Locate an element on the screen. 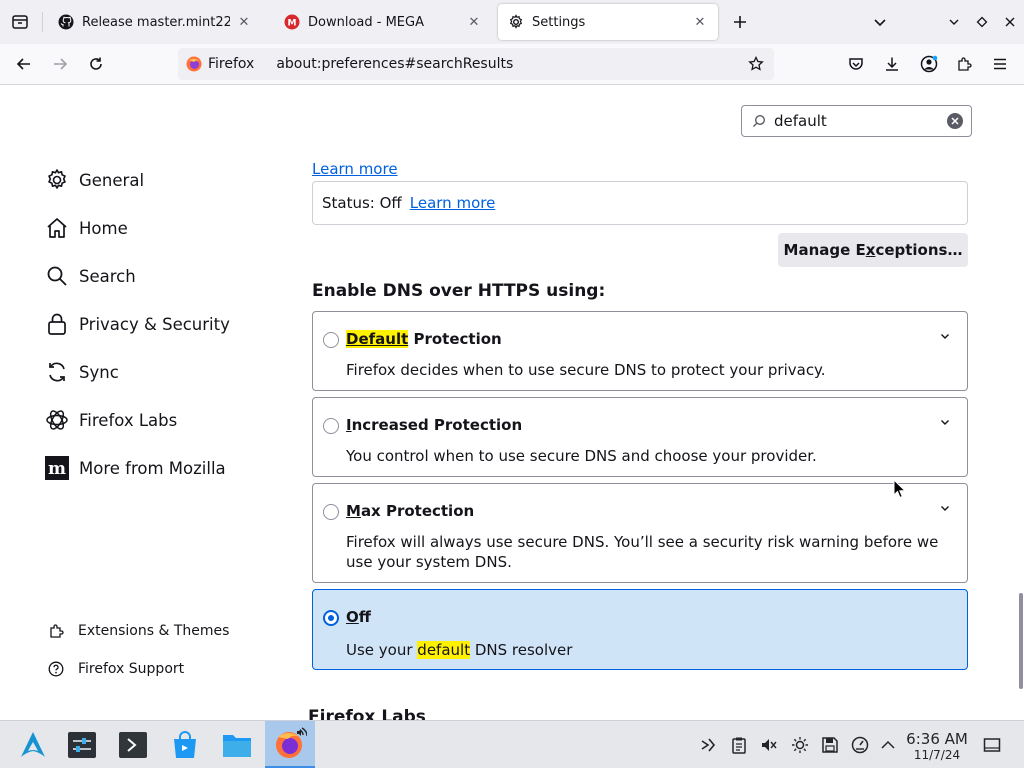  maximize-button is located at coordinates (982, 22).